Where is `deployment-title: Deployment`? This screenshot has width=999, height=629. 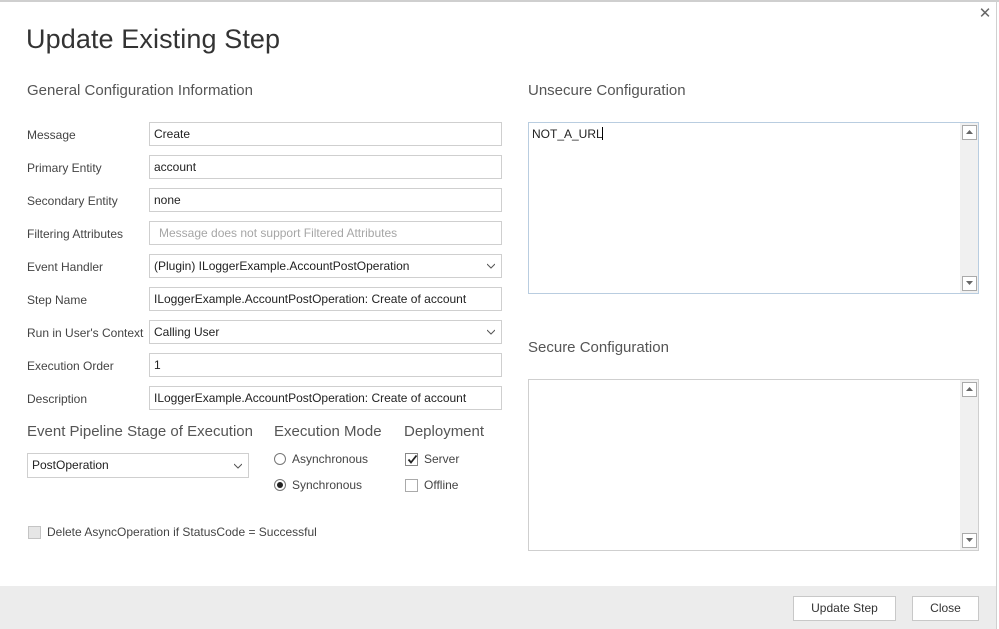 deployment-title: Deployment is located at coordinates (444, 431).